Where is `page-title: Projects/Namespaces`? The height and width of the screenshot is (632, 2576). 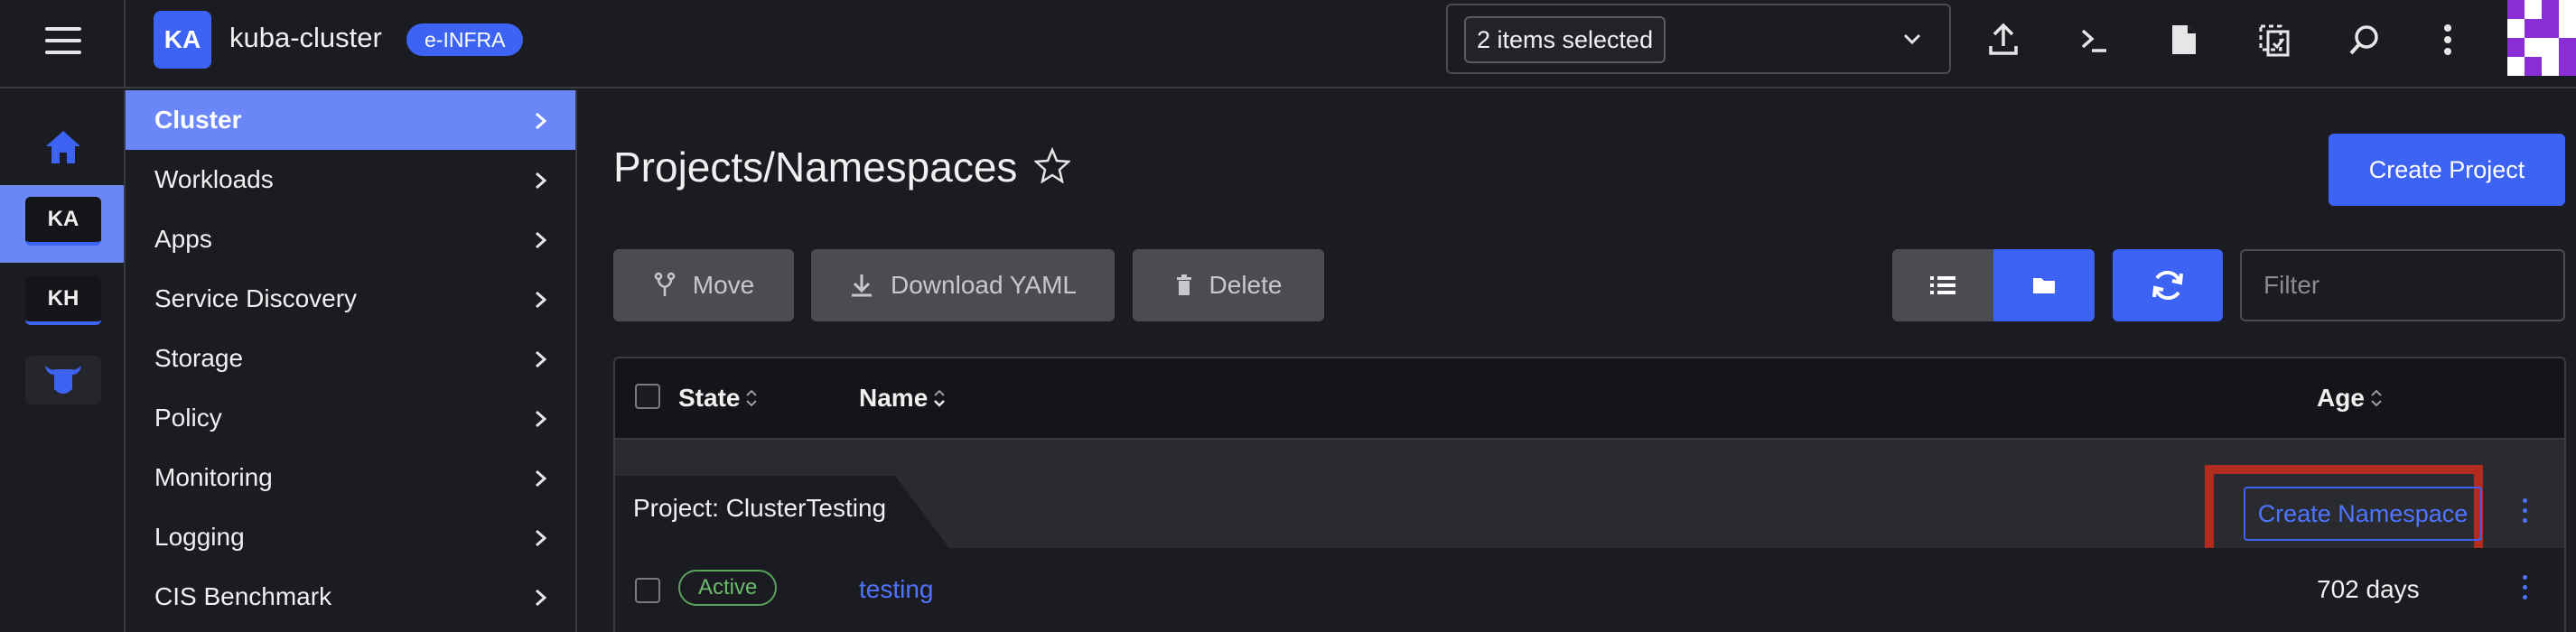 page-title: Projects/Namespaces is located at coordinates (815, 167).